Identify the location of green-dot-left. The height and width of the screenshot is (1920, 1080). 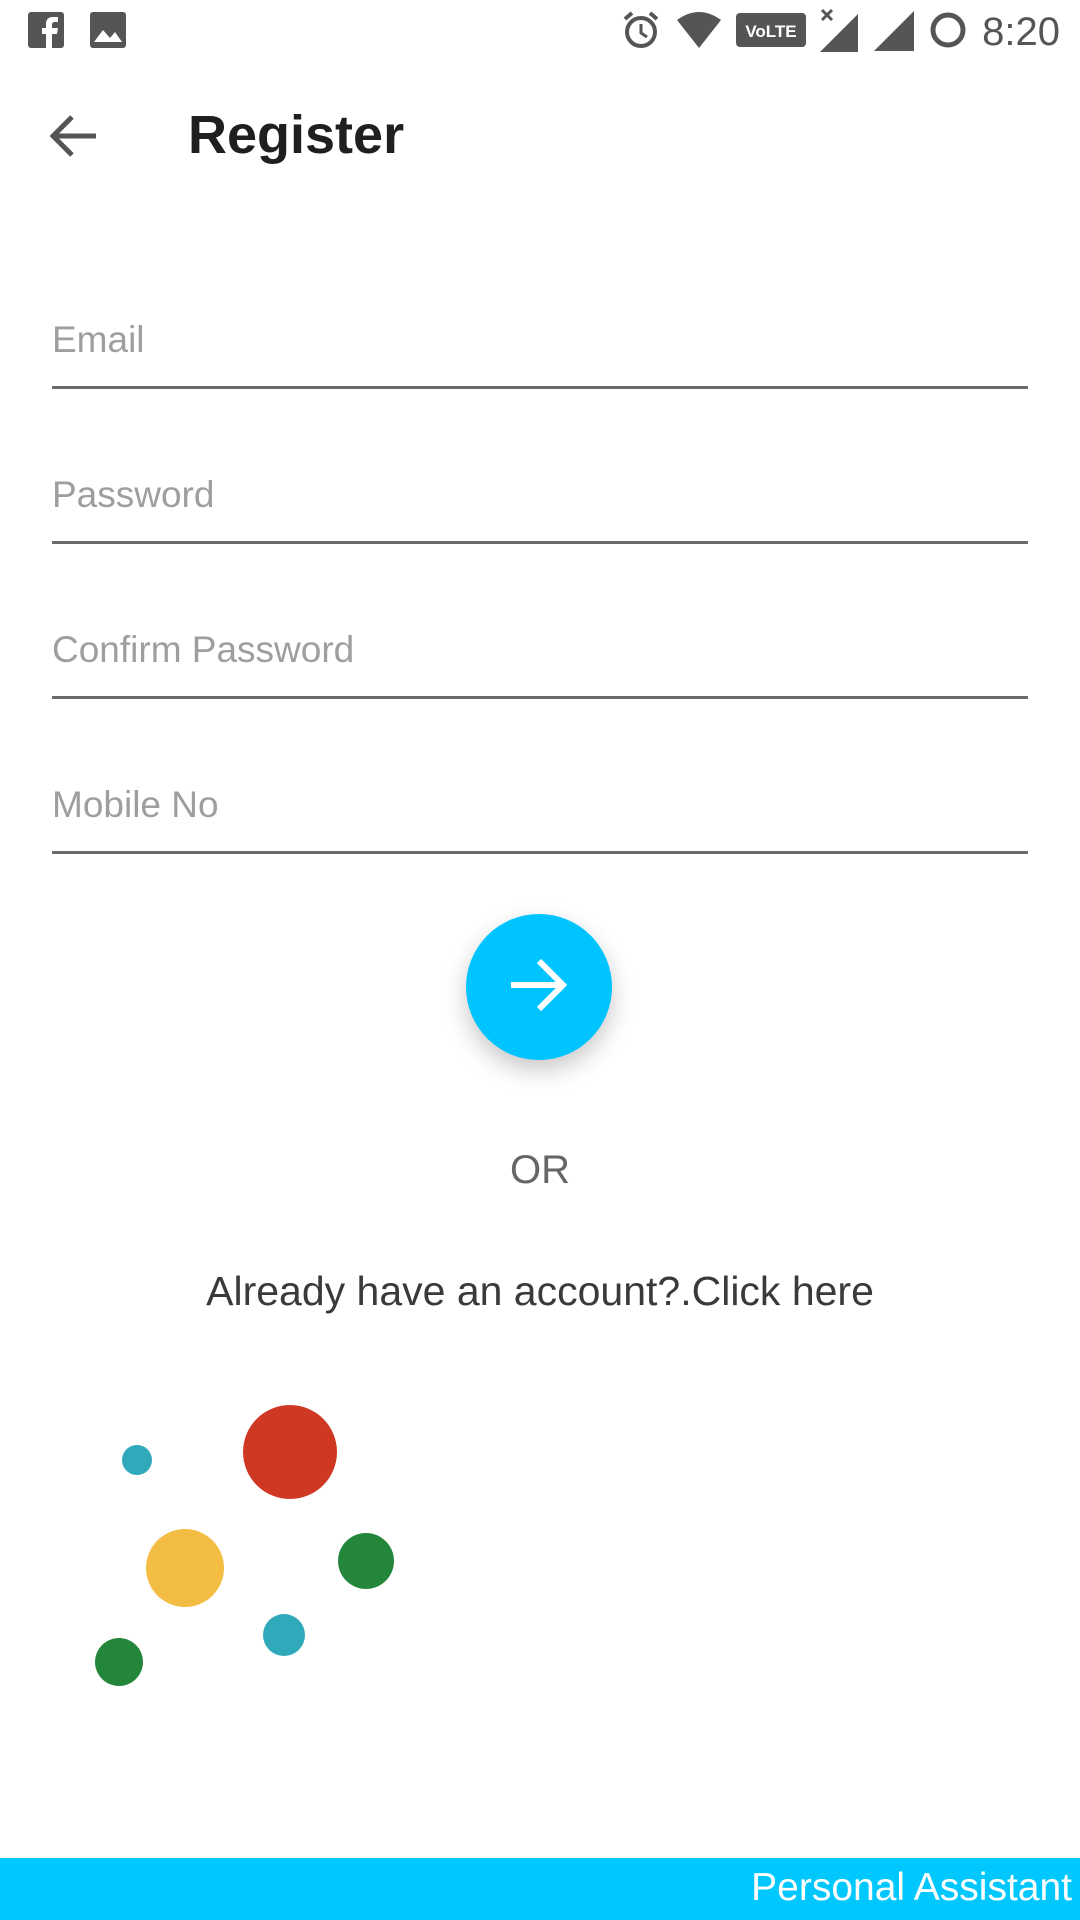
(119, 1662).